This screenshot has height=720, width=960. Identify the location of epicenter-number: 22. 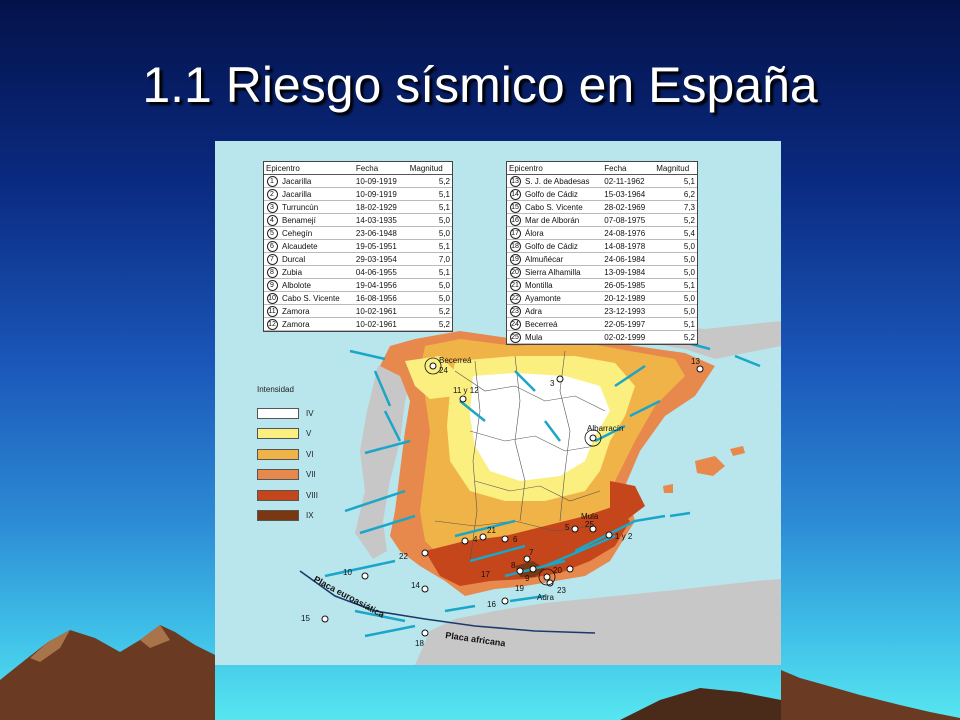
(515, 298).